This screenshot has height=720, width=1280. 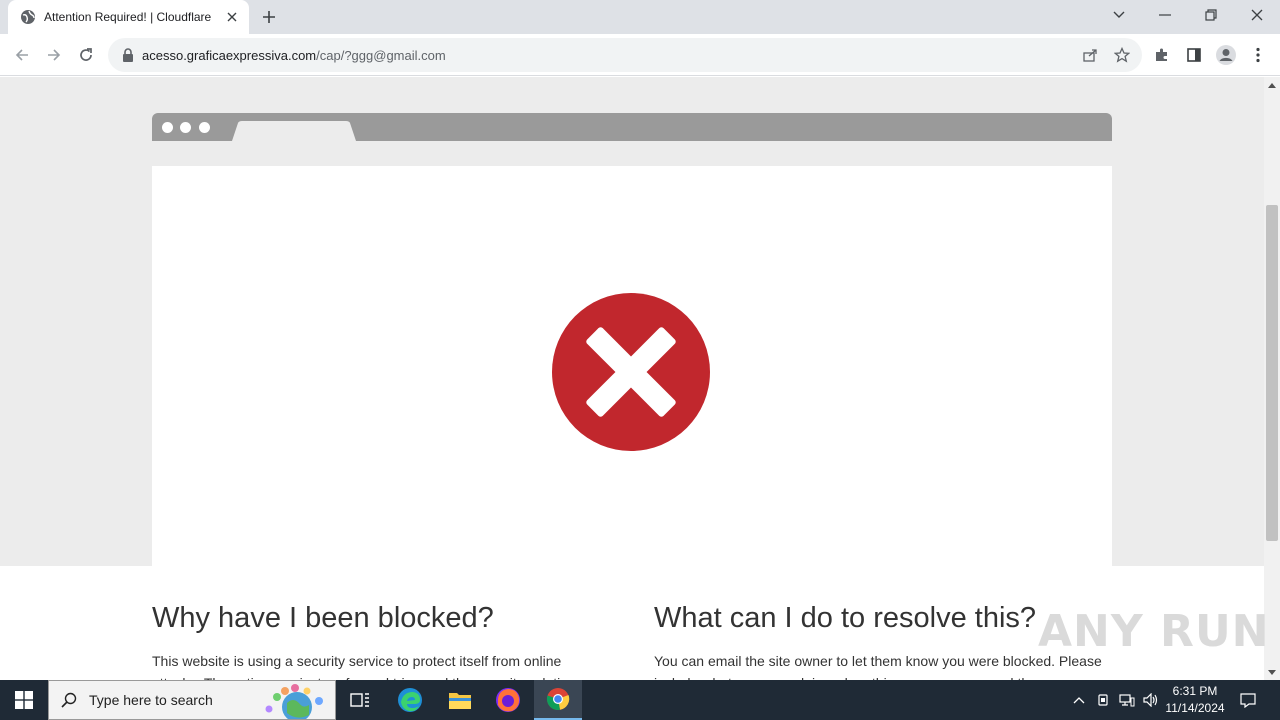 What do you see at coordinates (232, 17) in the screenshot?
I see `close-tab-icon` at bounding box center [232, 17].